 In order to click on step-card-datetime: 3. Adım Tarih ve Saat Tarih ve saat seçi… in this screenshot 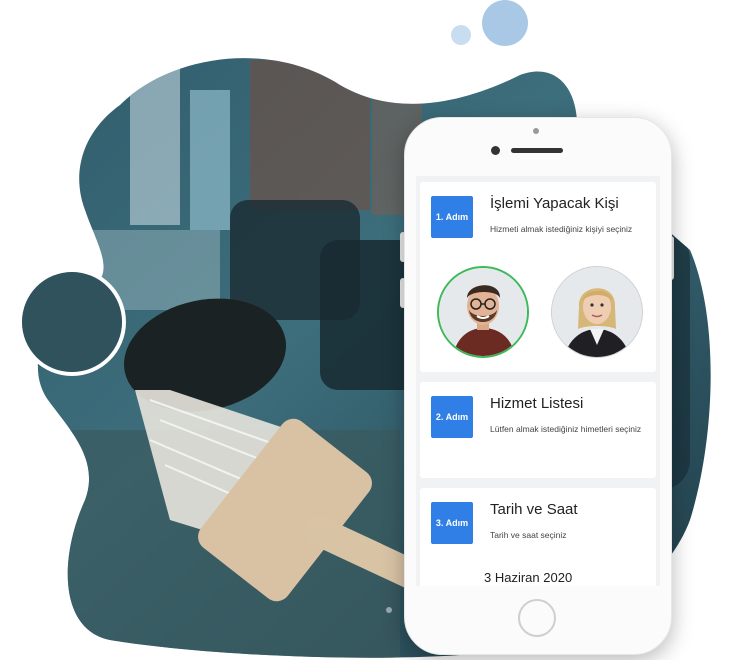, I will do `click(538, 537)`.